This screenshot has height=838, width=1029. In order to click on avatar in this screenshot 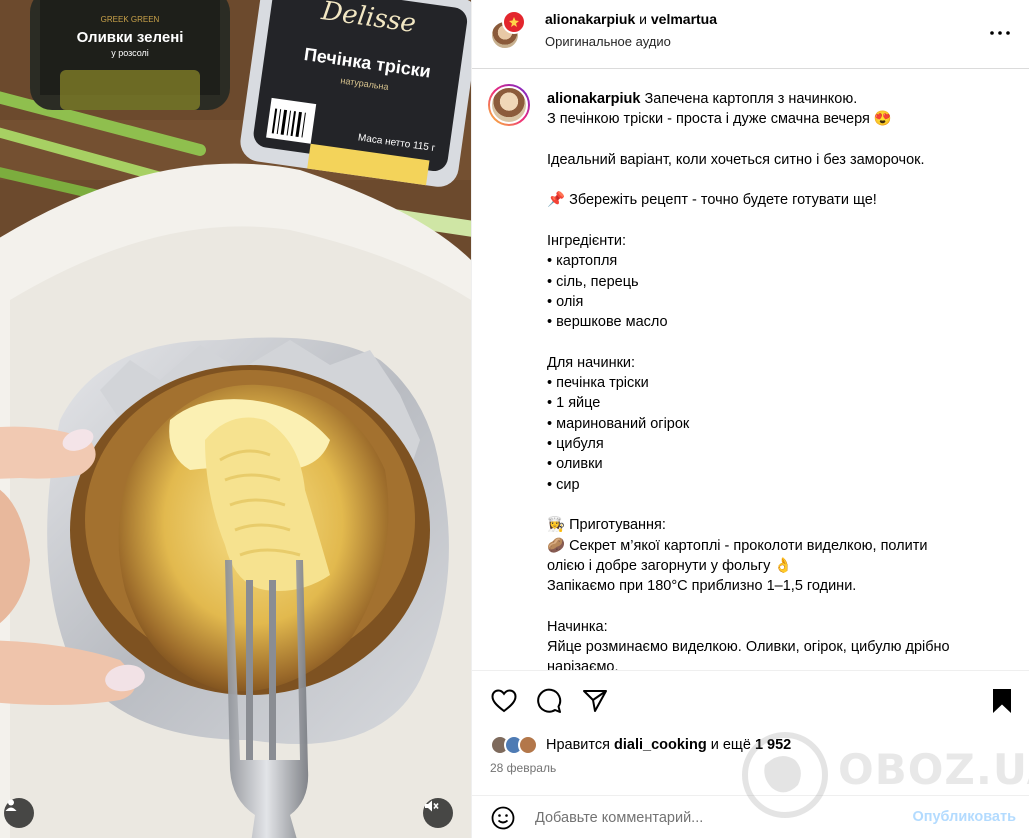, I will do `click(509, 105)`.